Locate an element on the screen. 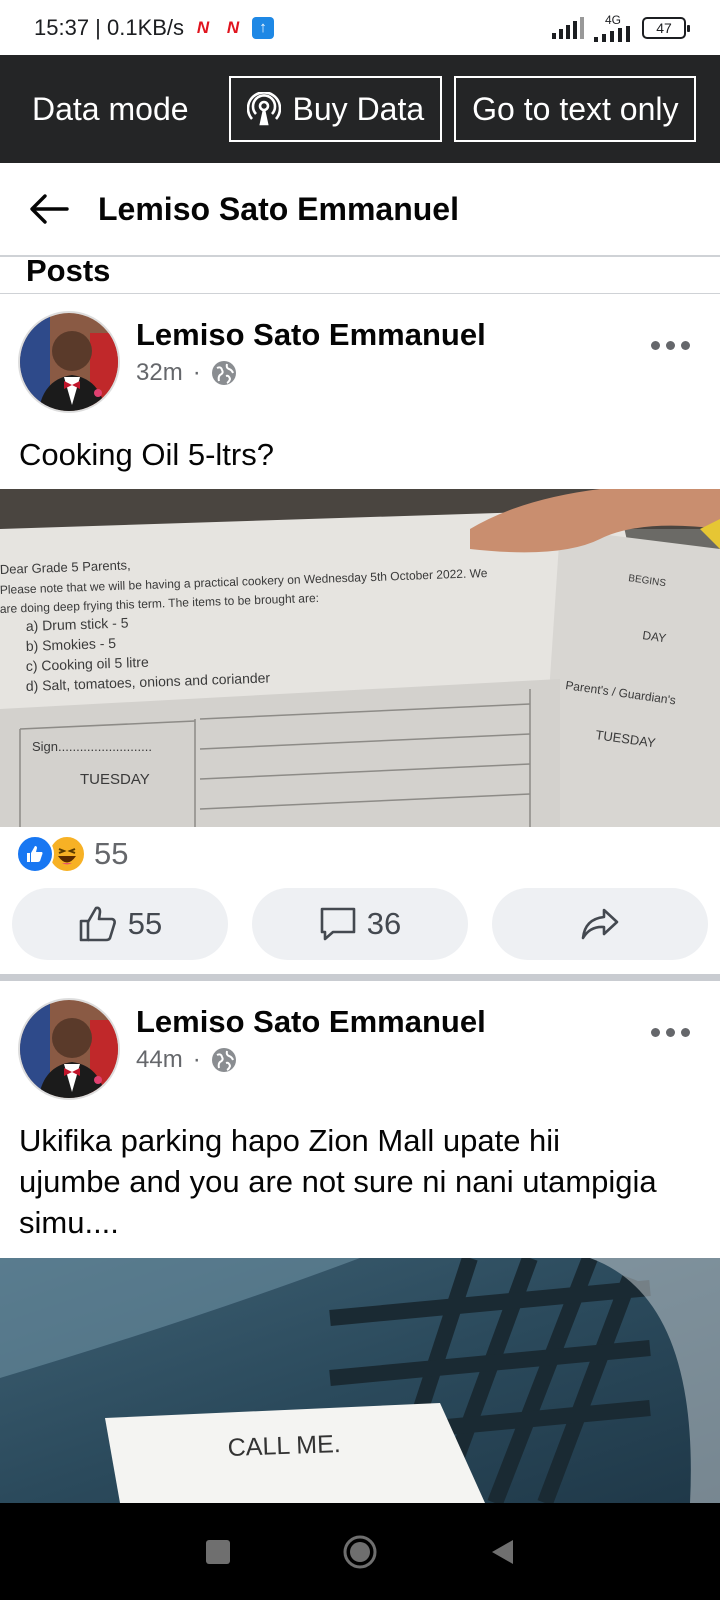  image-text: TUESDAY is located at coordinates (115, 779).